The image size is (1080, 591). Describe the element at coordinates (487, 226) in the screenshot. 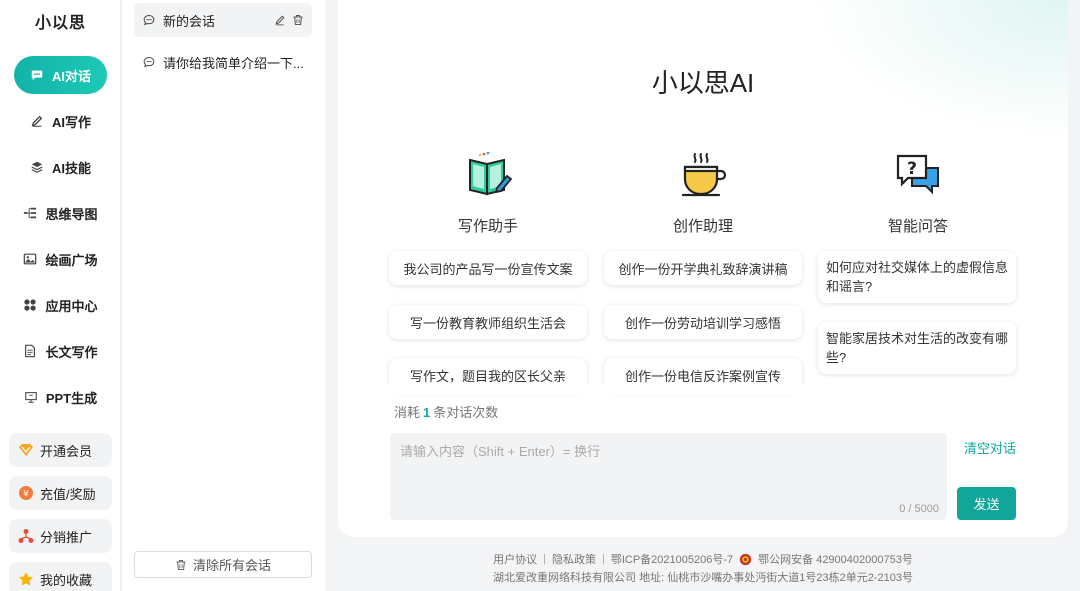

I see `column-heading: 写作助手` at that location.